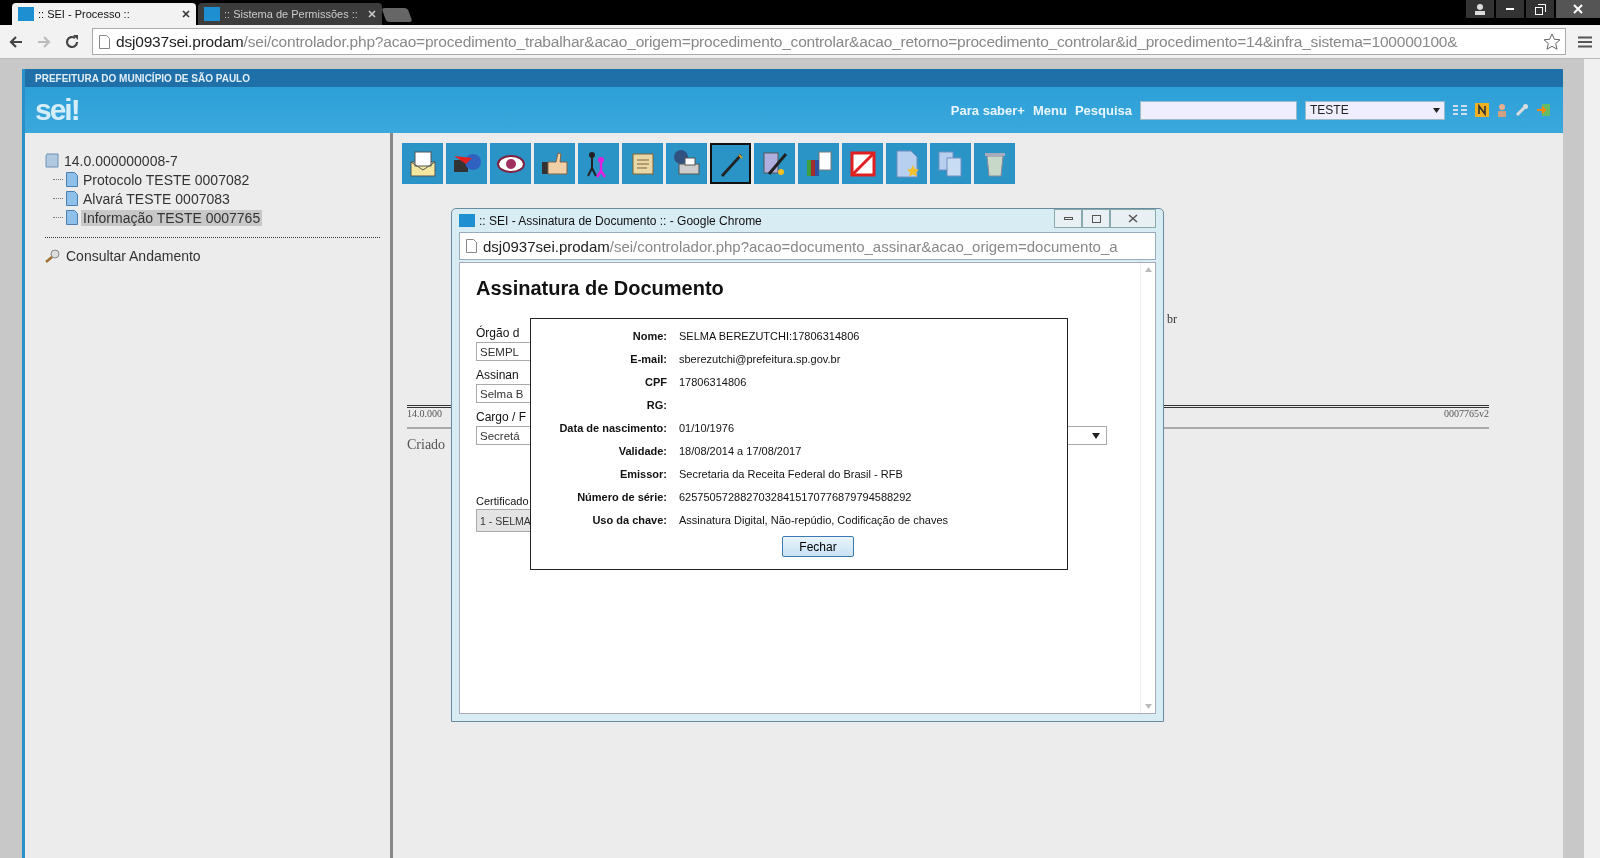 Image resolution: width=1600 pixels, height=858 pixels. Describe the element at coordinates (121, 160) in the screenshot. I see `process-number: 14.0.000000008-7` at that location.